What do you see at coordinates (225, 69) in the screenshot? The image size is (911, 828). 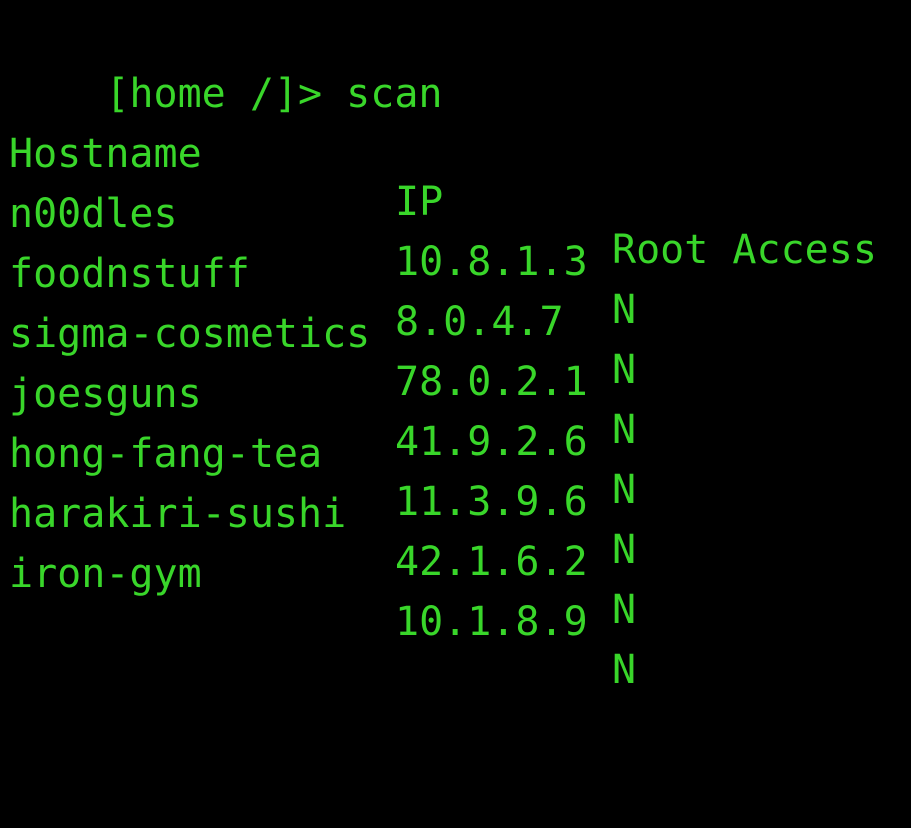 I see `command-line: [home /]> scan` at bounding box center [225, 69].